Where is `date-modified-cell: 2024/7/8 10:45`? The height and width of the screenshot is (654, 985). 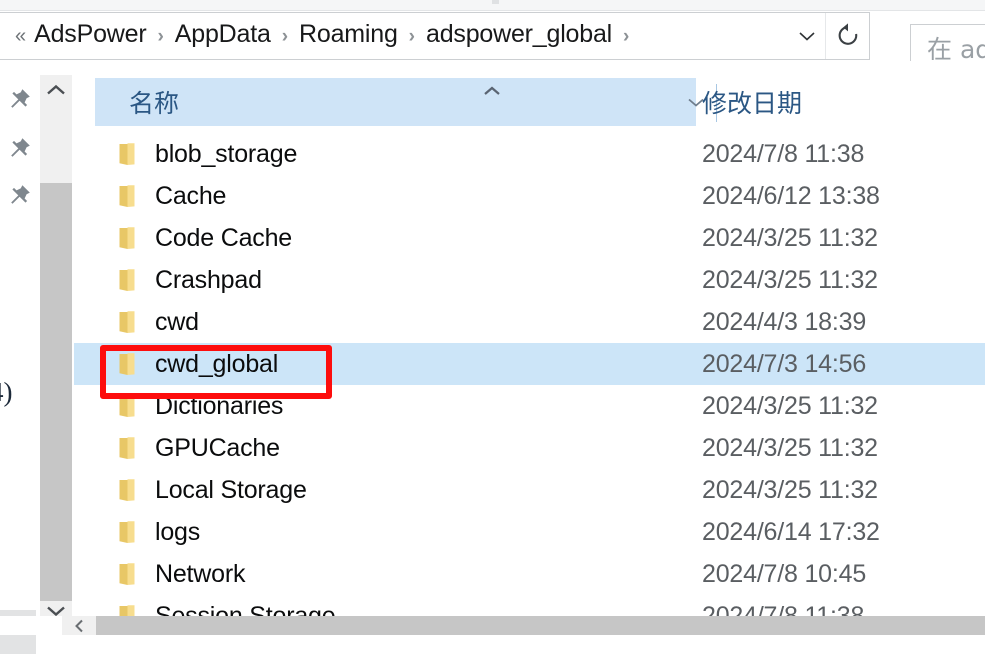
date-modified-cell: 2024/7/8 10:45 is located at coordinates (784, 573).